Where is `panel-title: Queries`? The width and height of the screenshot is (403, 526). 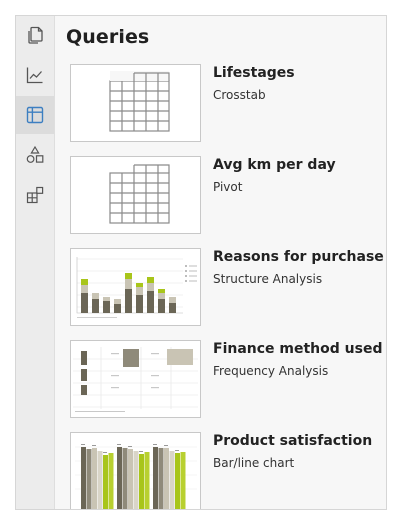 panel-title: Queries is located at coordinates (108, 37).